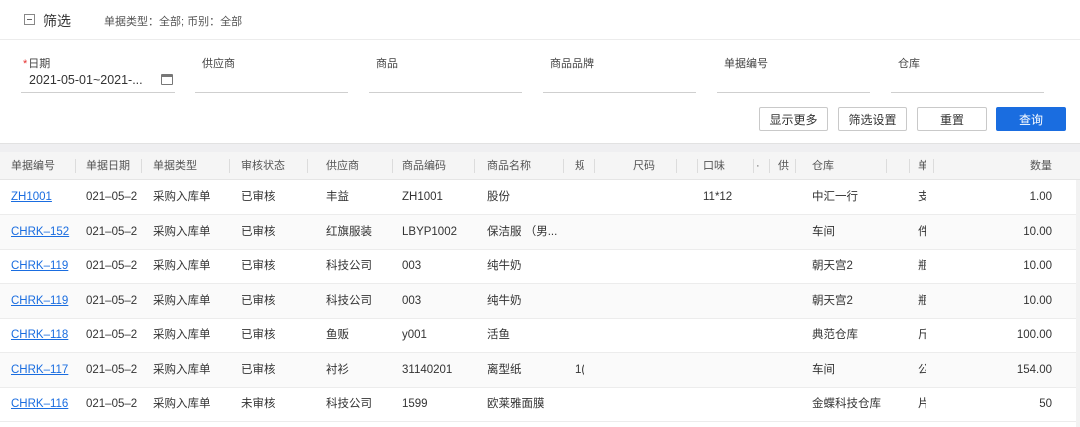 The height and width of the screenshot is (427, 1080). I want to click on brand-label: 商品品牌, so click(572, 64).